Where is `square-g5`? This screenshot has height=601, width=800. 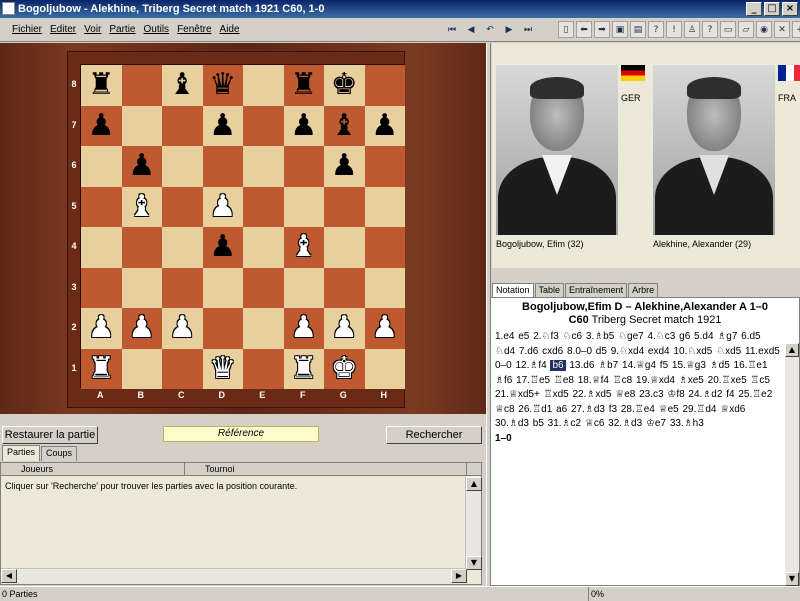 square-g5 is located at coordinates (344, 206).